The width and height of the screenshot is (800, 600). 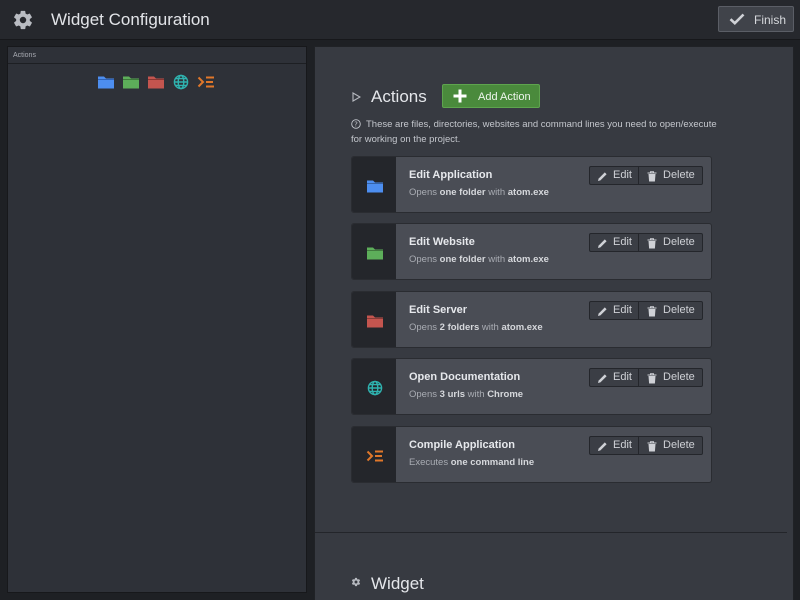 What do you see at coordinates (465, 377) in the screenshot?
I see `action-title: Open Documentation` at bounding box center [465, 377].